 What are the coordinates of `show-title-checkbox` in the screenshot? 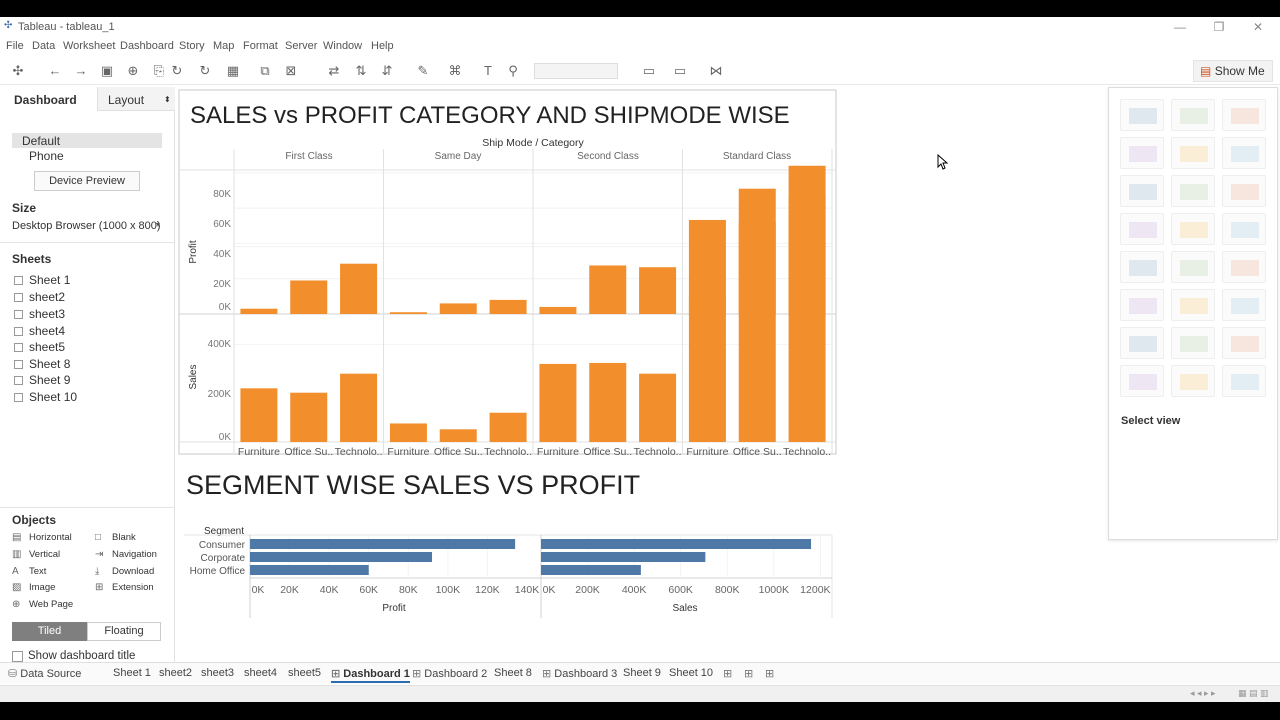 It's located at (17, 656).